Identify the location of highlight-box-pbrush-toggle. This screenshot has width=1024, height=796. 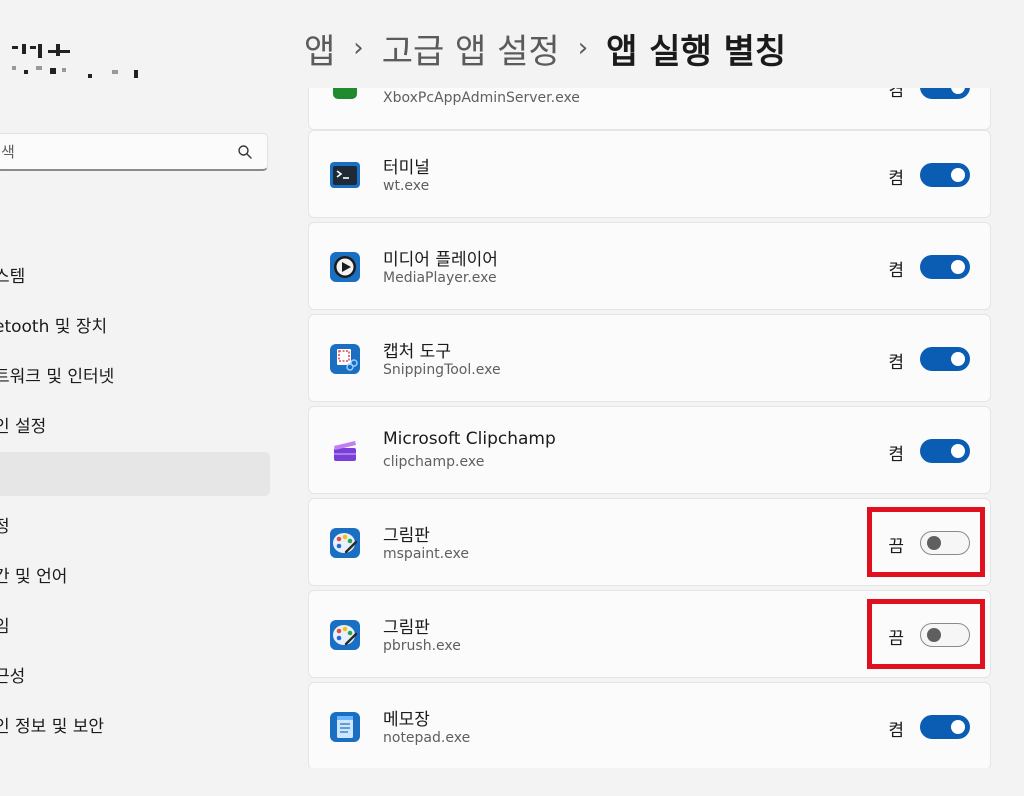
(926, 634).